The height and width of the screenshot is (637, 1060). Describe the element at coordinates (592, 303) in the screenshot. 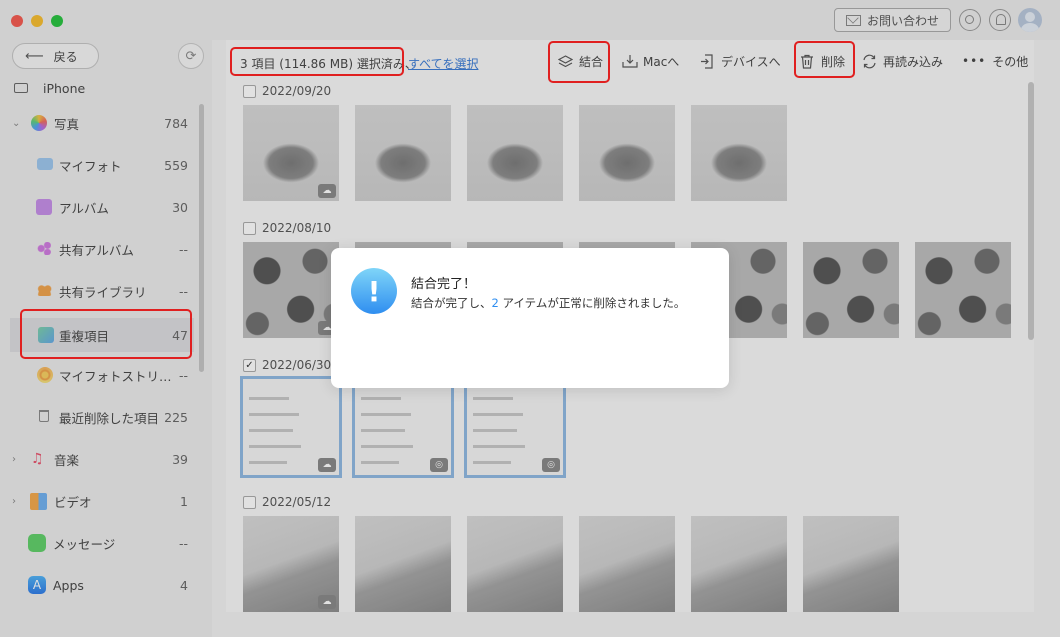

I see `dialog-message-suffix: アイテムが正常に削除されました。` at that location.